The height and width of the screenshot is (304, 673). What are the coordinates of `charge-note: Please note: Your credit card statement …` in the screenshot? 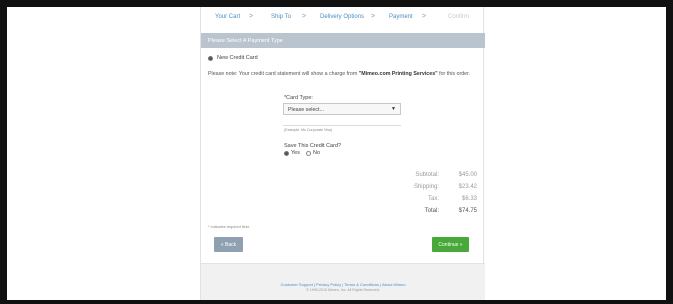 It's located at (342, 74).